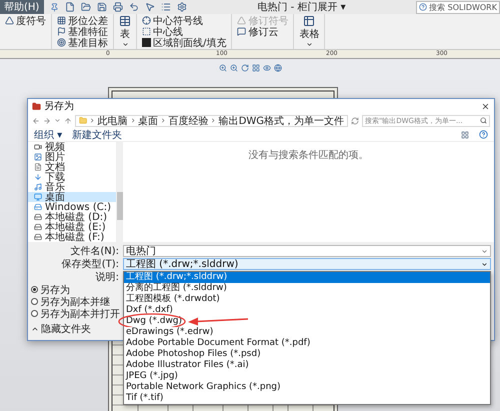 The height and width of the screenshot is (411, 500). I want to click on field-label: 保存类型(T):, so click(90, 264).